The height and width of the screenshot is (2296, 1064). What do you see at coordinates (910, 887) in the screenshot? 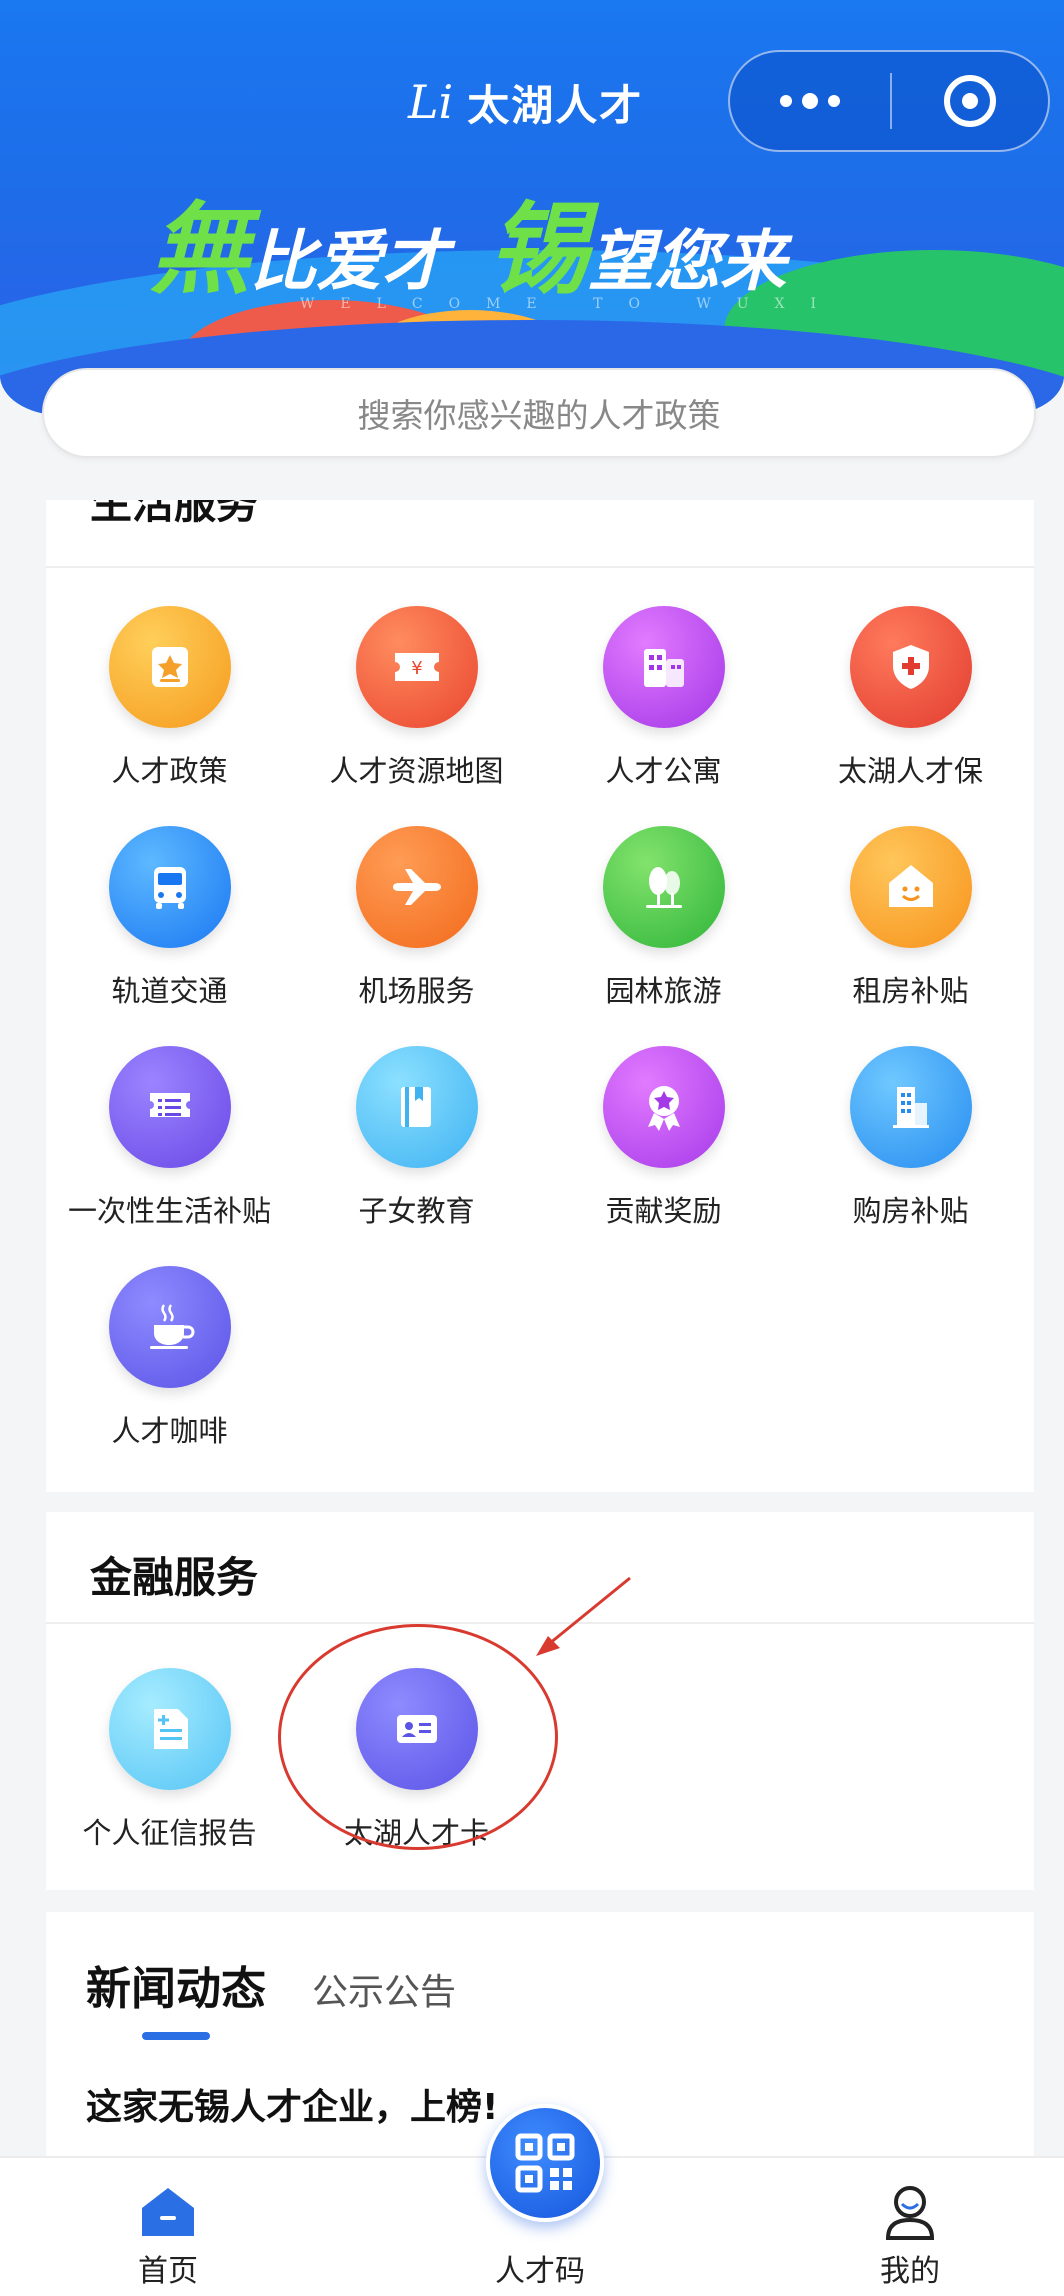
I see `house-icon` at bounding box center [910, 887].